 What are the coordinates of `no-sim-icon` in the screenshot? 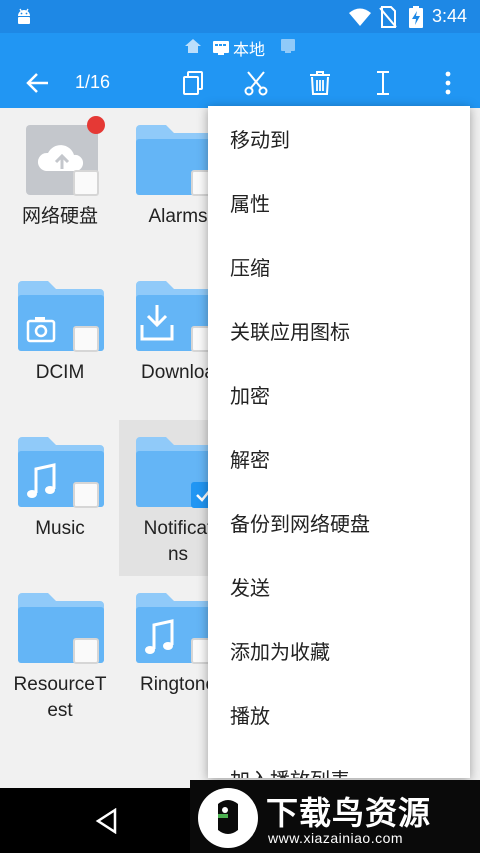 It's located at (388, 17).